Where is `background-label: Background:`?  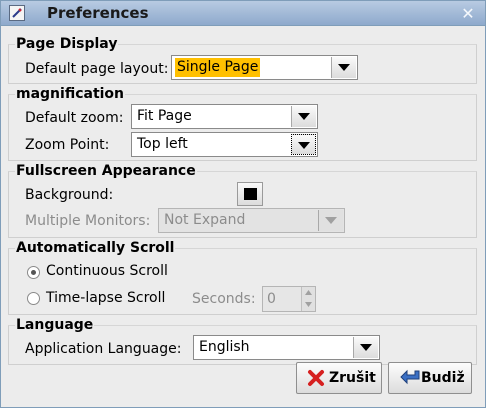
background-label: Background: is located at coordinates (69, 195).